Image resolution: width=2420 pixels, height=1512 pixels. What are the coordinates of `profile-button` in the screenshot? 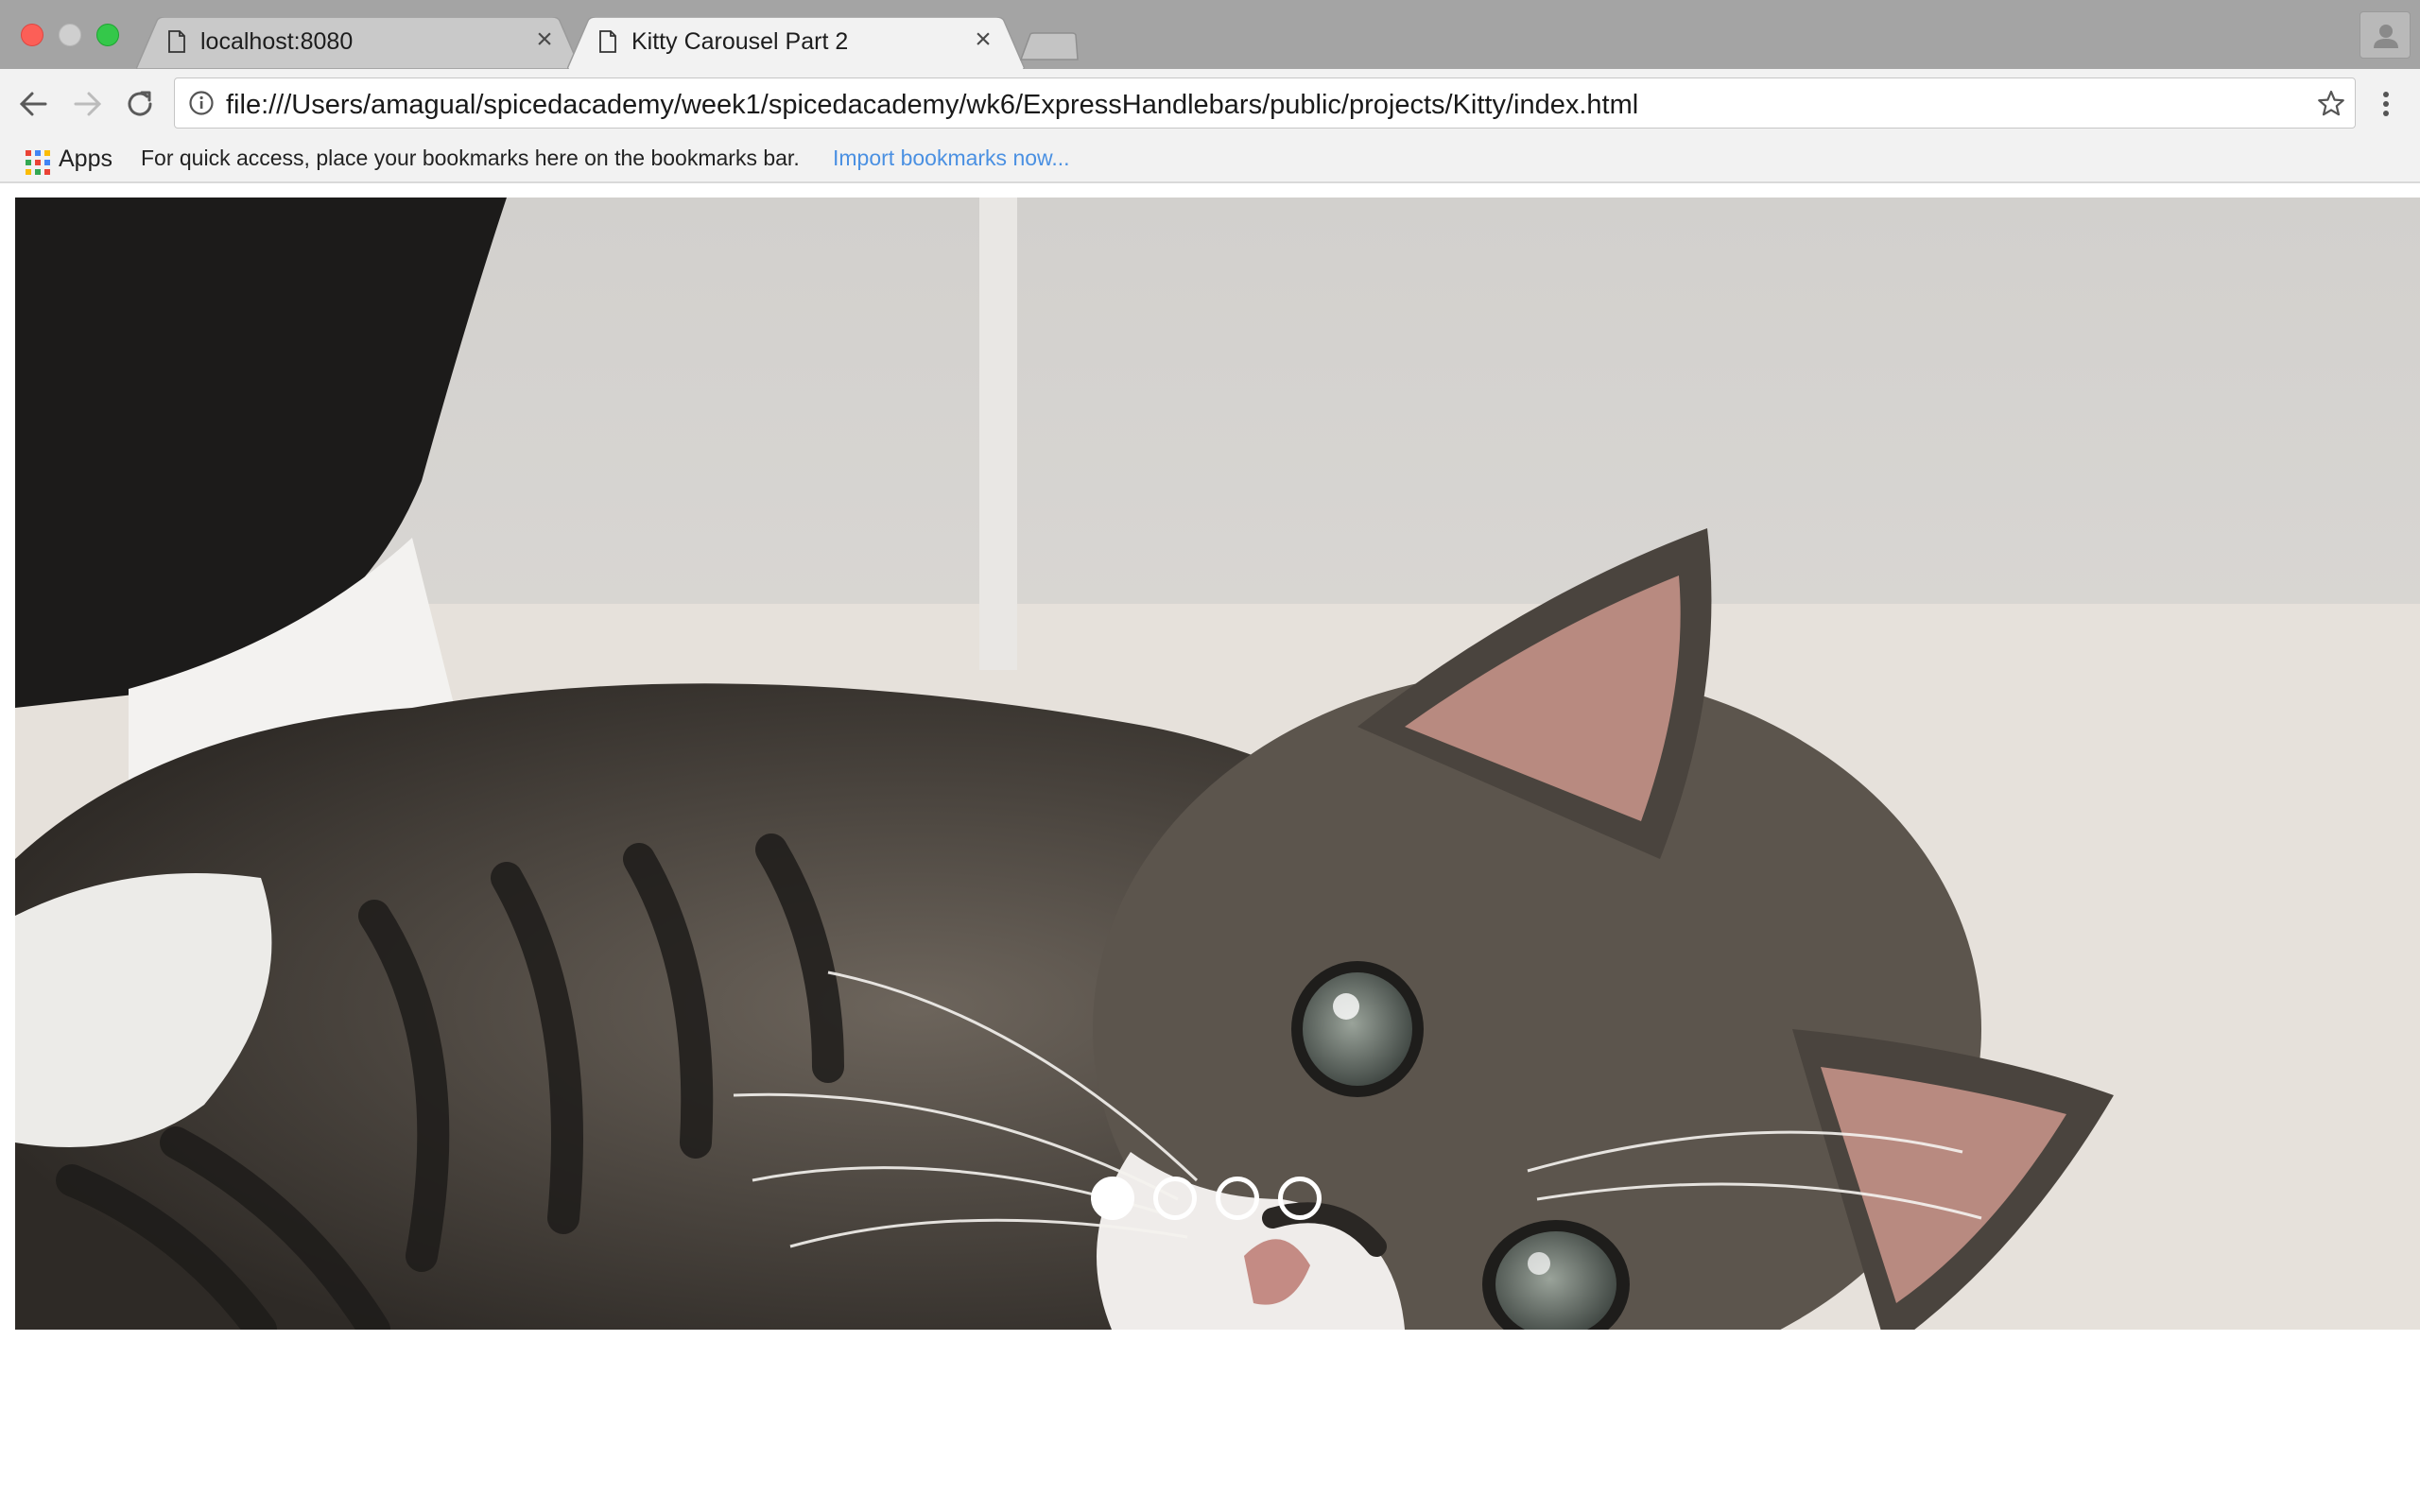 It's located at (2385, 35).